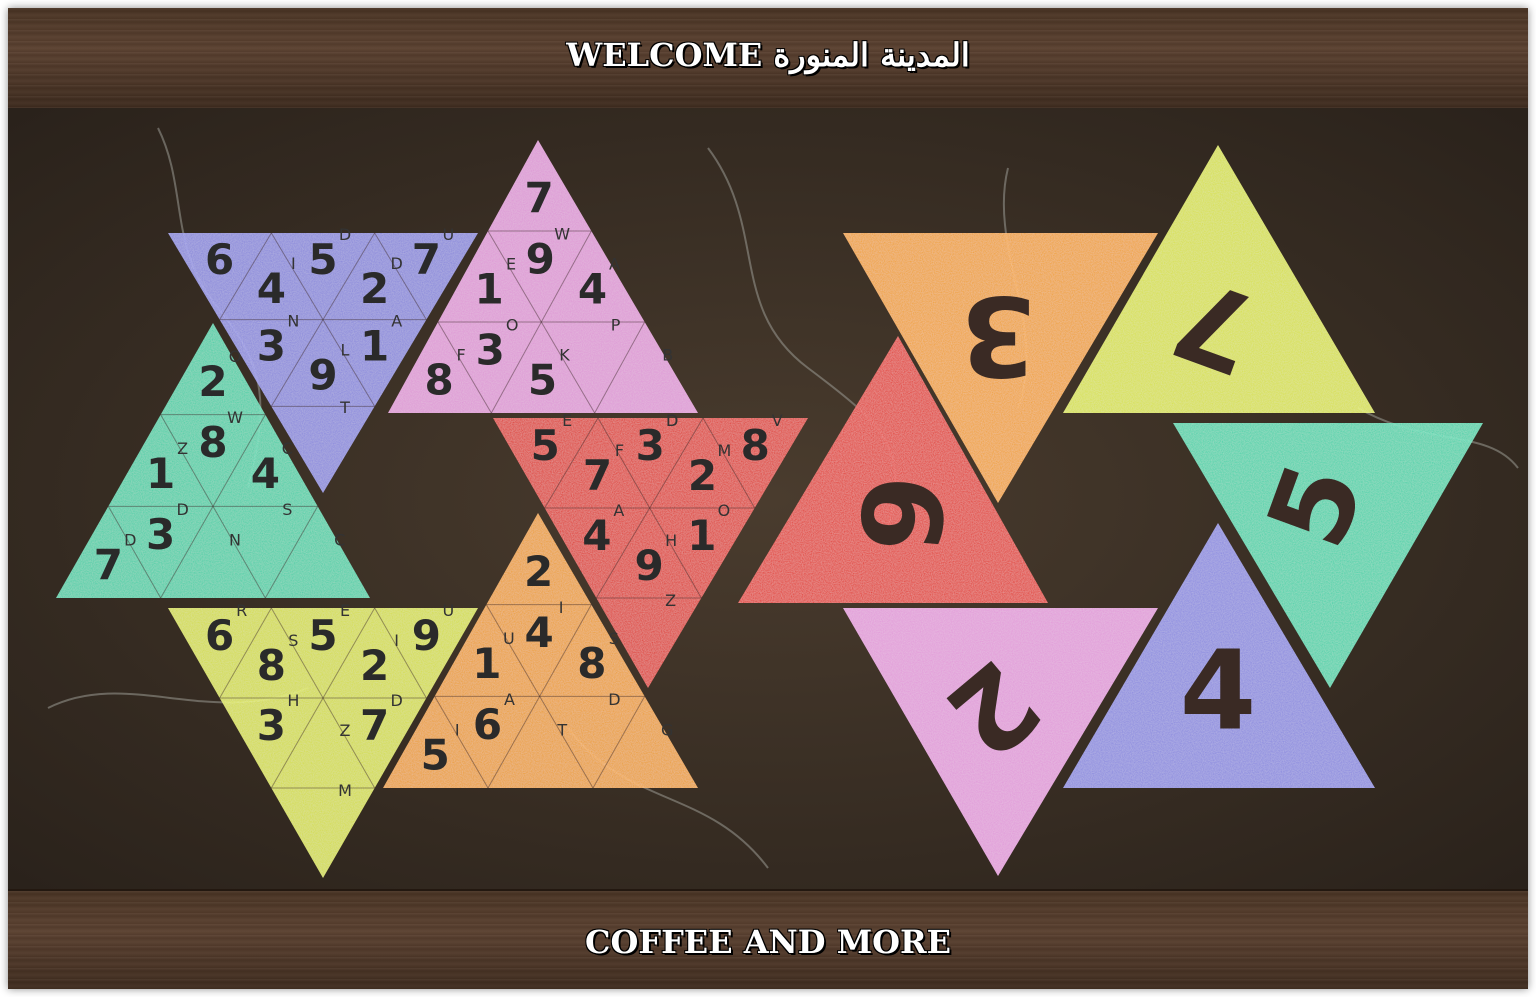 The height and width of the screenshot is (997, 1536). What do you see at coordinates (871, 55) in the screenshot?
I see `city-name-arabic: المدينة المنورة` at bounding box center [871, 55].